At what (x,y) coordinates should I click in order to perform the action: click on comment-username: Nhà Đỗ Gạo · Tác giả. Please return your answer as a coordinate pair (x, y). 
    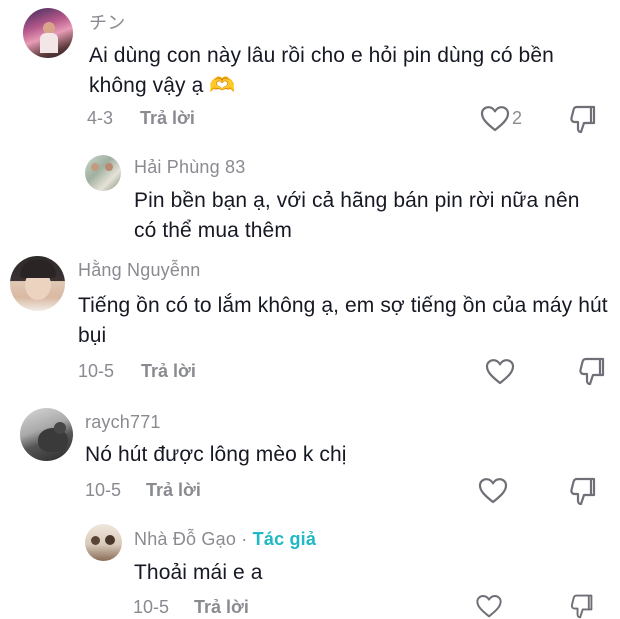
    Looking at the image, I should click on (225, 539).